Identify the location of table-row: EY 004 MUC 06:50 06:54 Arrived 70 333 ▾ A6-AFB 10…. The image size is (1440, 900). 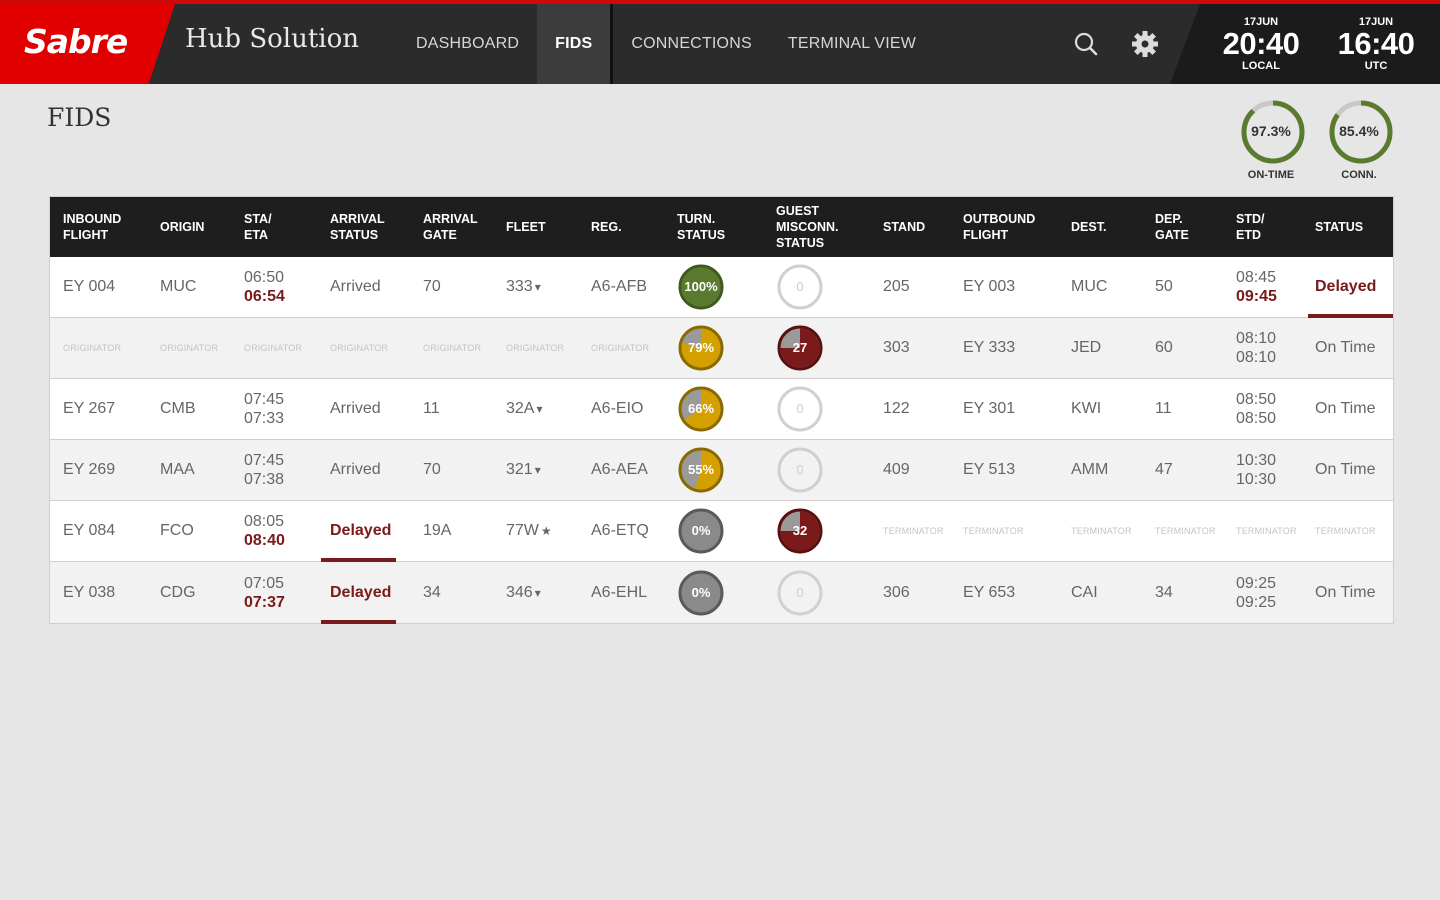
(721, 287).